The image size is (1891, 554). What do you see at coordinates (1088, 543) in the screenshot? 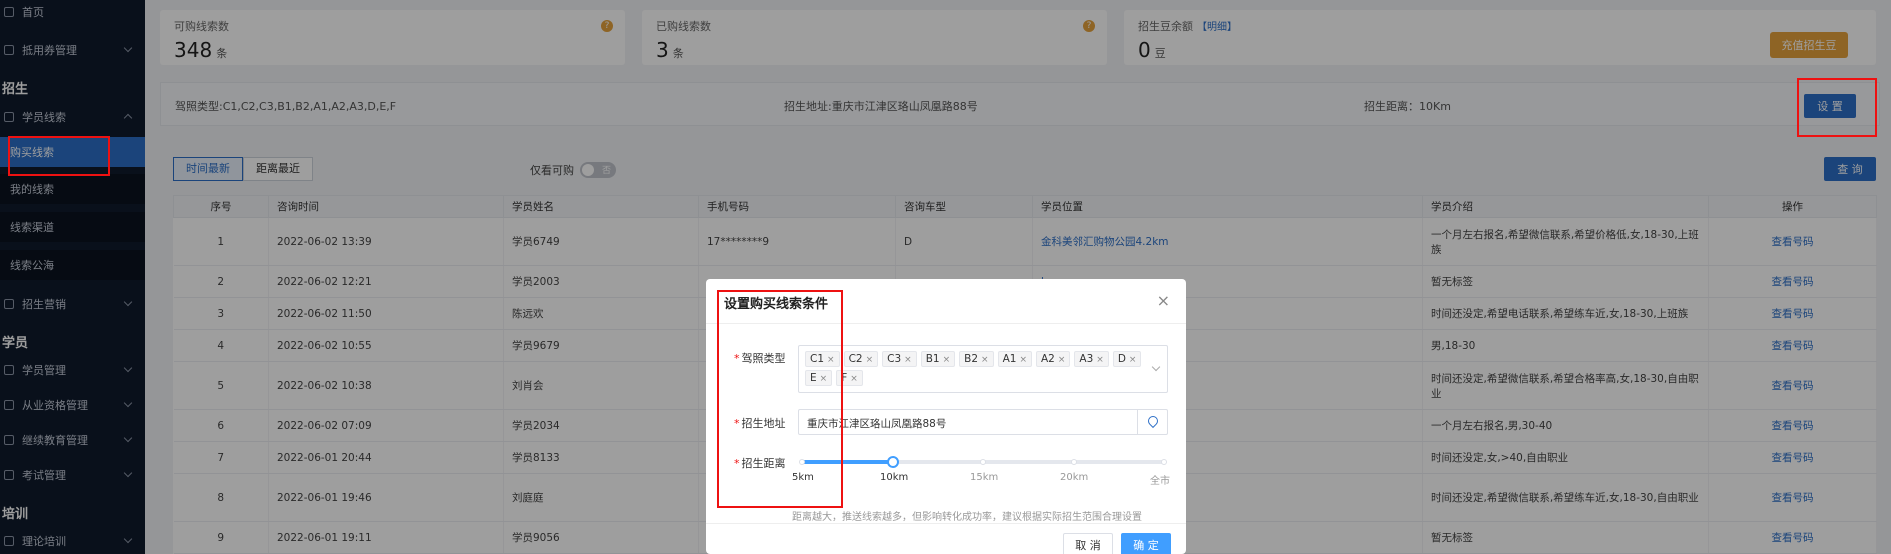
I see `cancel-button: 取 消` at bounding box center [1088, 543].